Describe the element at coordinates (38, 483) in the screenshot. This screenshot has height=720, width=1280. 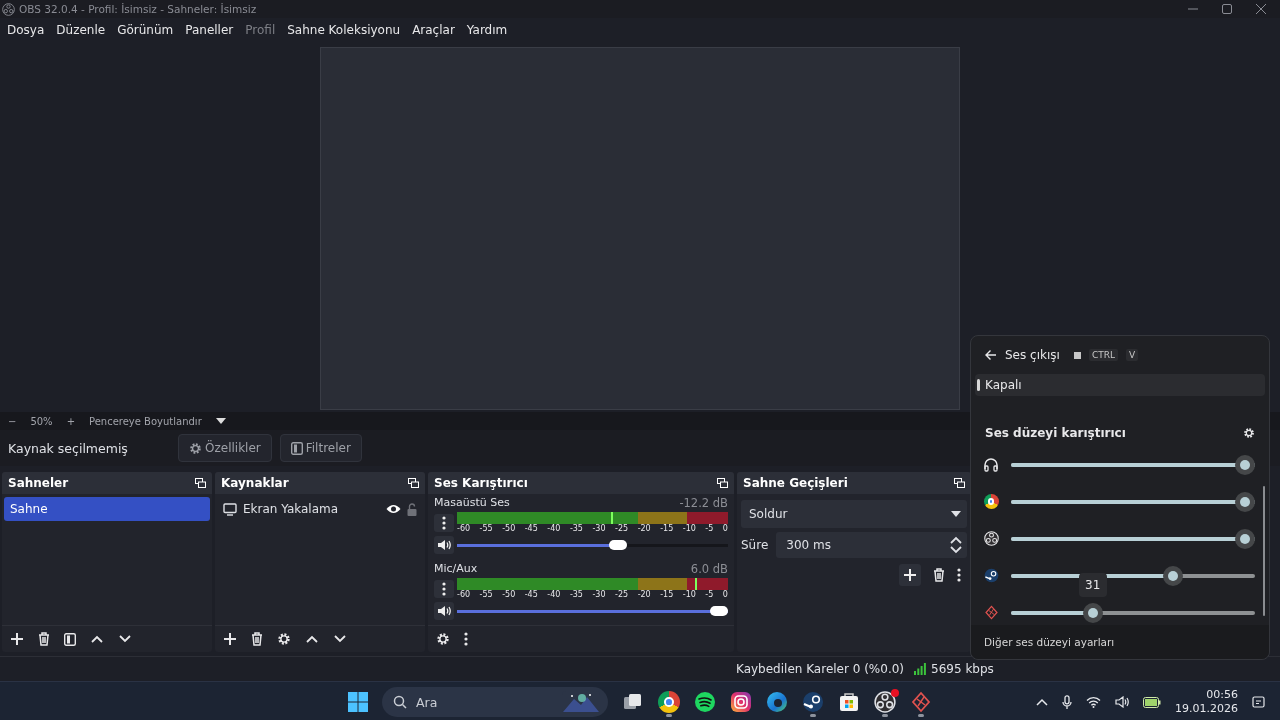
I see `panel-title: Sahneler` at that location.